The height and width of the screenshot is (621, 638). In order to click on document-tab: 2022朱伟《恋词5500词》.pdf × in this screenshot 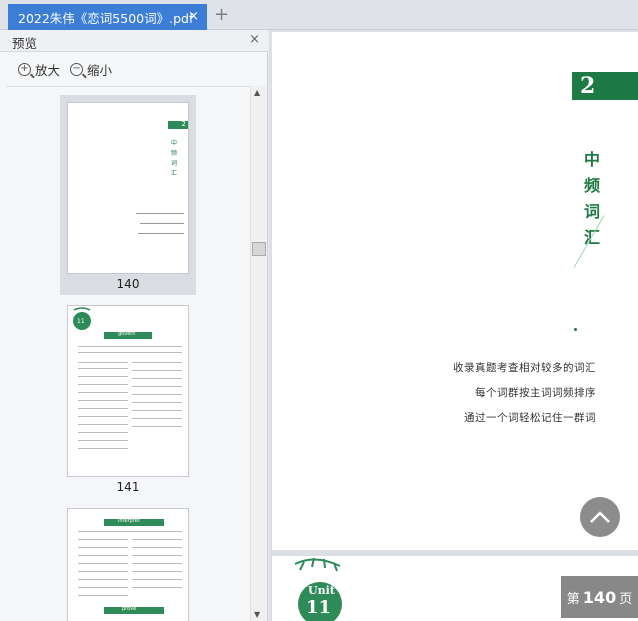, I will do `click(107, 17)`.